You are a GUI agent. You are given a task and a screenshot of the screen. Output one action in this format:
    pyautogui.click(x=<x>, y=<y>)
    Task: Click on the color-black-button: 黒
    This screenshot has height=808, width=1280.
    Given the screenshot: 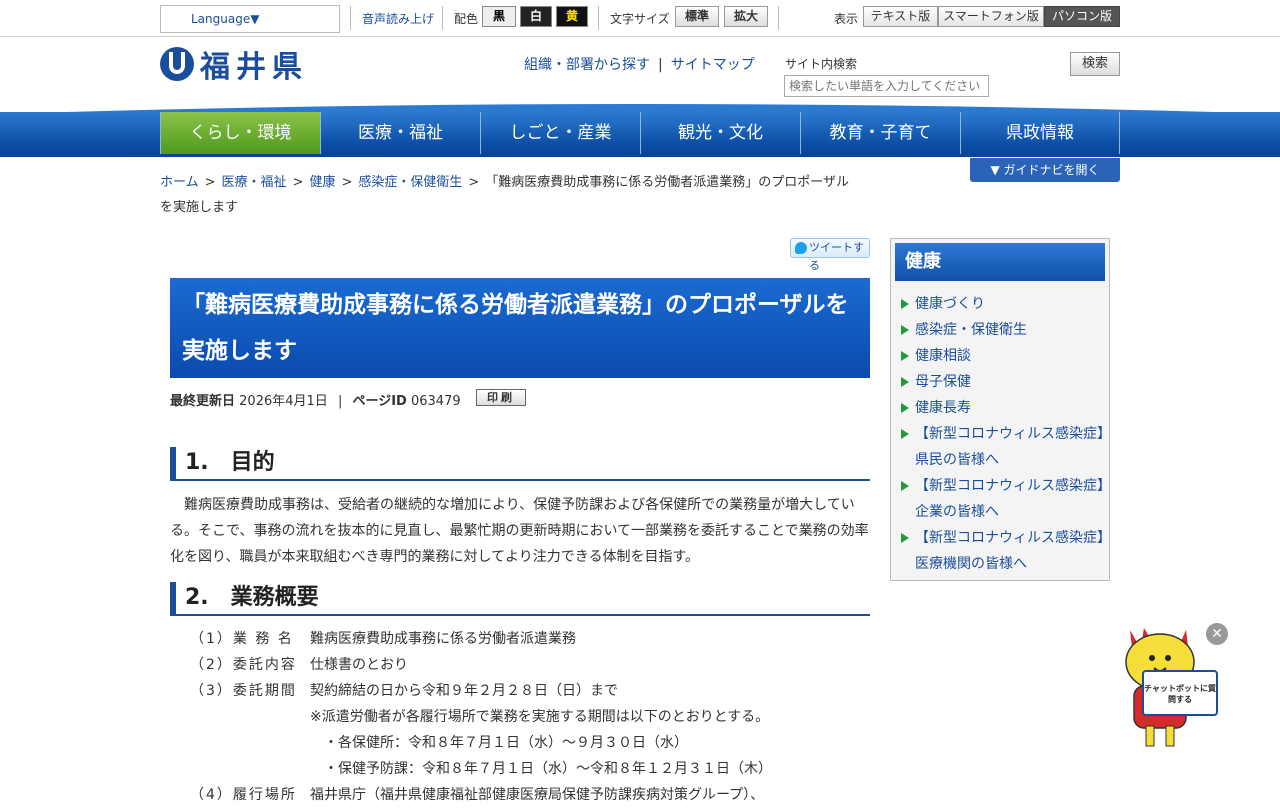 What is the action you would take?
    pyautogui.click(x=499, y=16)
    